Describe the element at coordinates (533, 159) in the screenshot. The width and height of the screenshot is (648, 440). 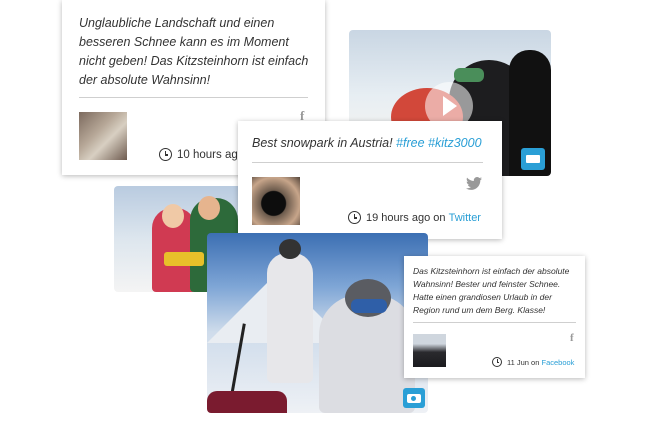
I see `video-icon` at that location.